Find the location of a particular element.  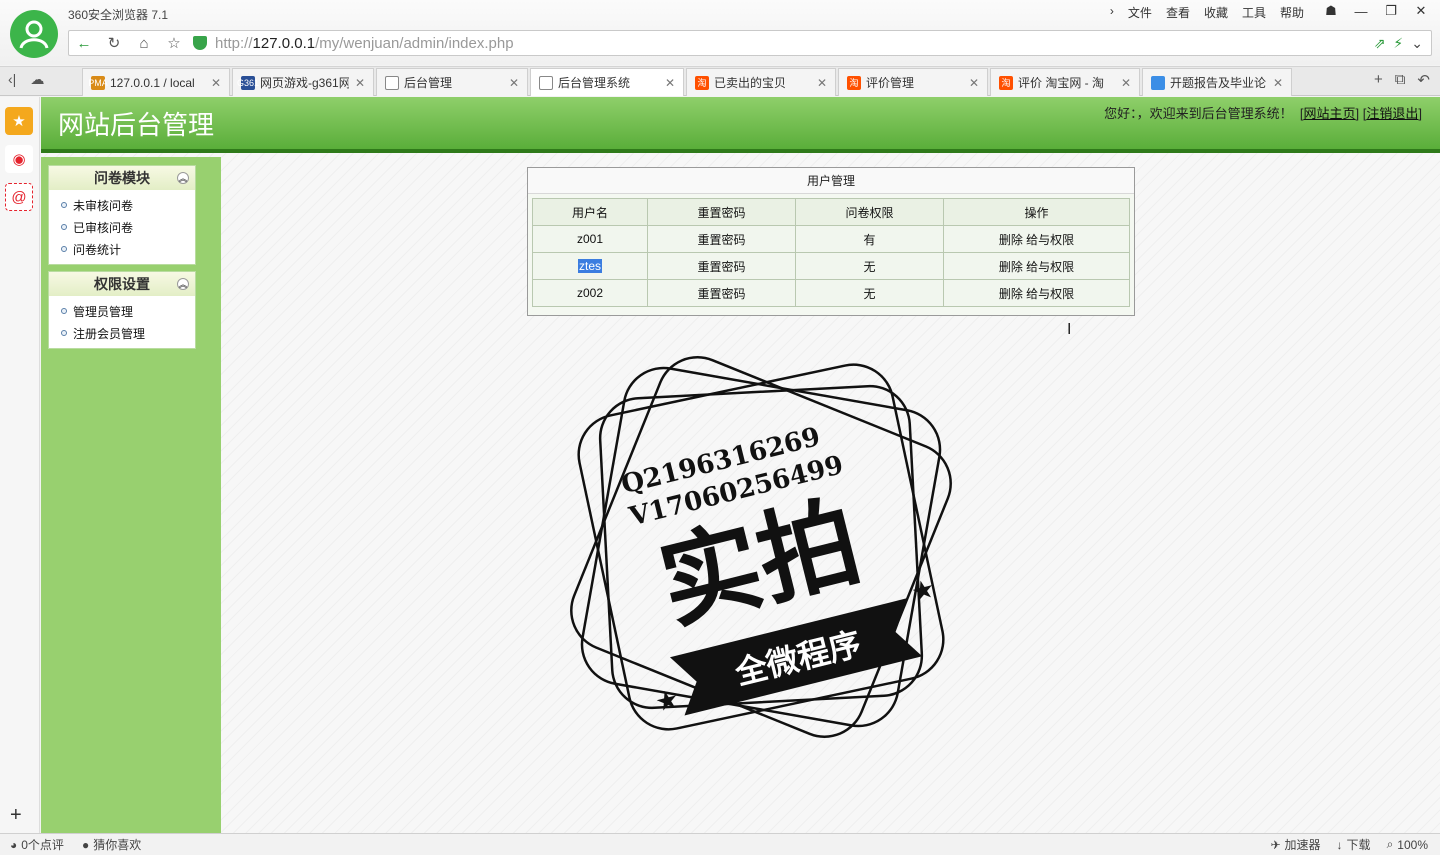

table-row: z001 重置密码 有 删除 给与权限 is located at coordinates (831, 239).